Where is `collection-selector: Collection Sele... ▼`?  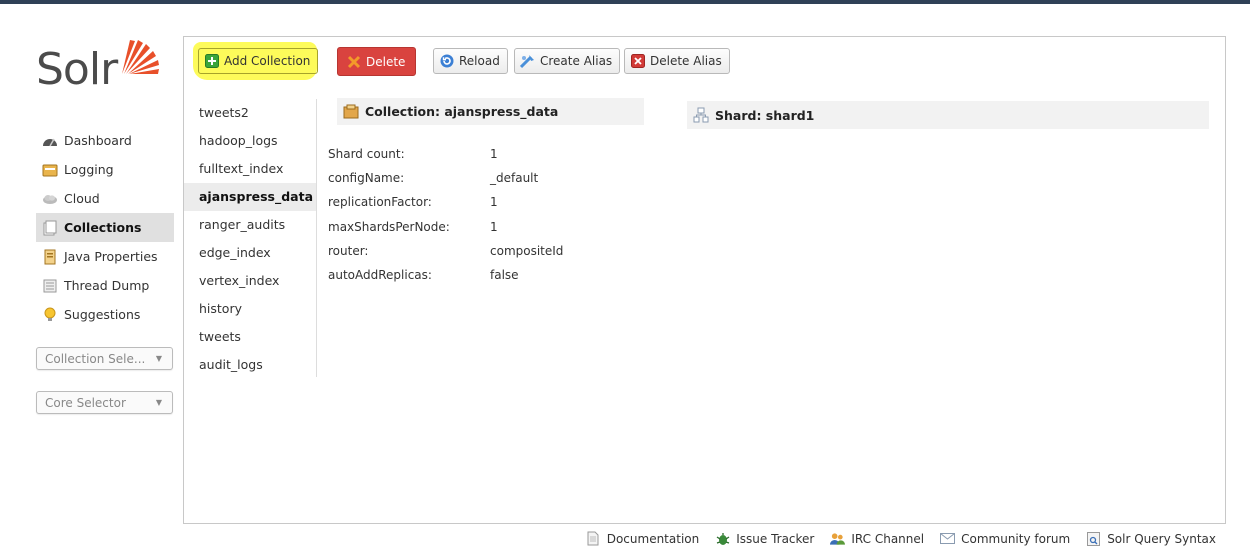
collection-selector: Collection Sele... ▼ is located at coordinates (104, 358).